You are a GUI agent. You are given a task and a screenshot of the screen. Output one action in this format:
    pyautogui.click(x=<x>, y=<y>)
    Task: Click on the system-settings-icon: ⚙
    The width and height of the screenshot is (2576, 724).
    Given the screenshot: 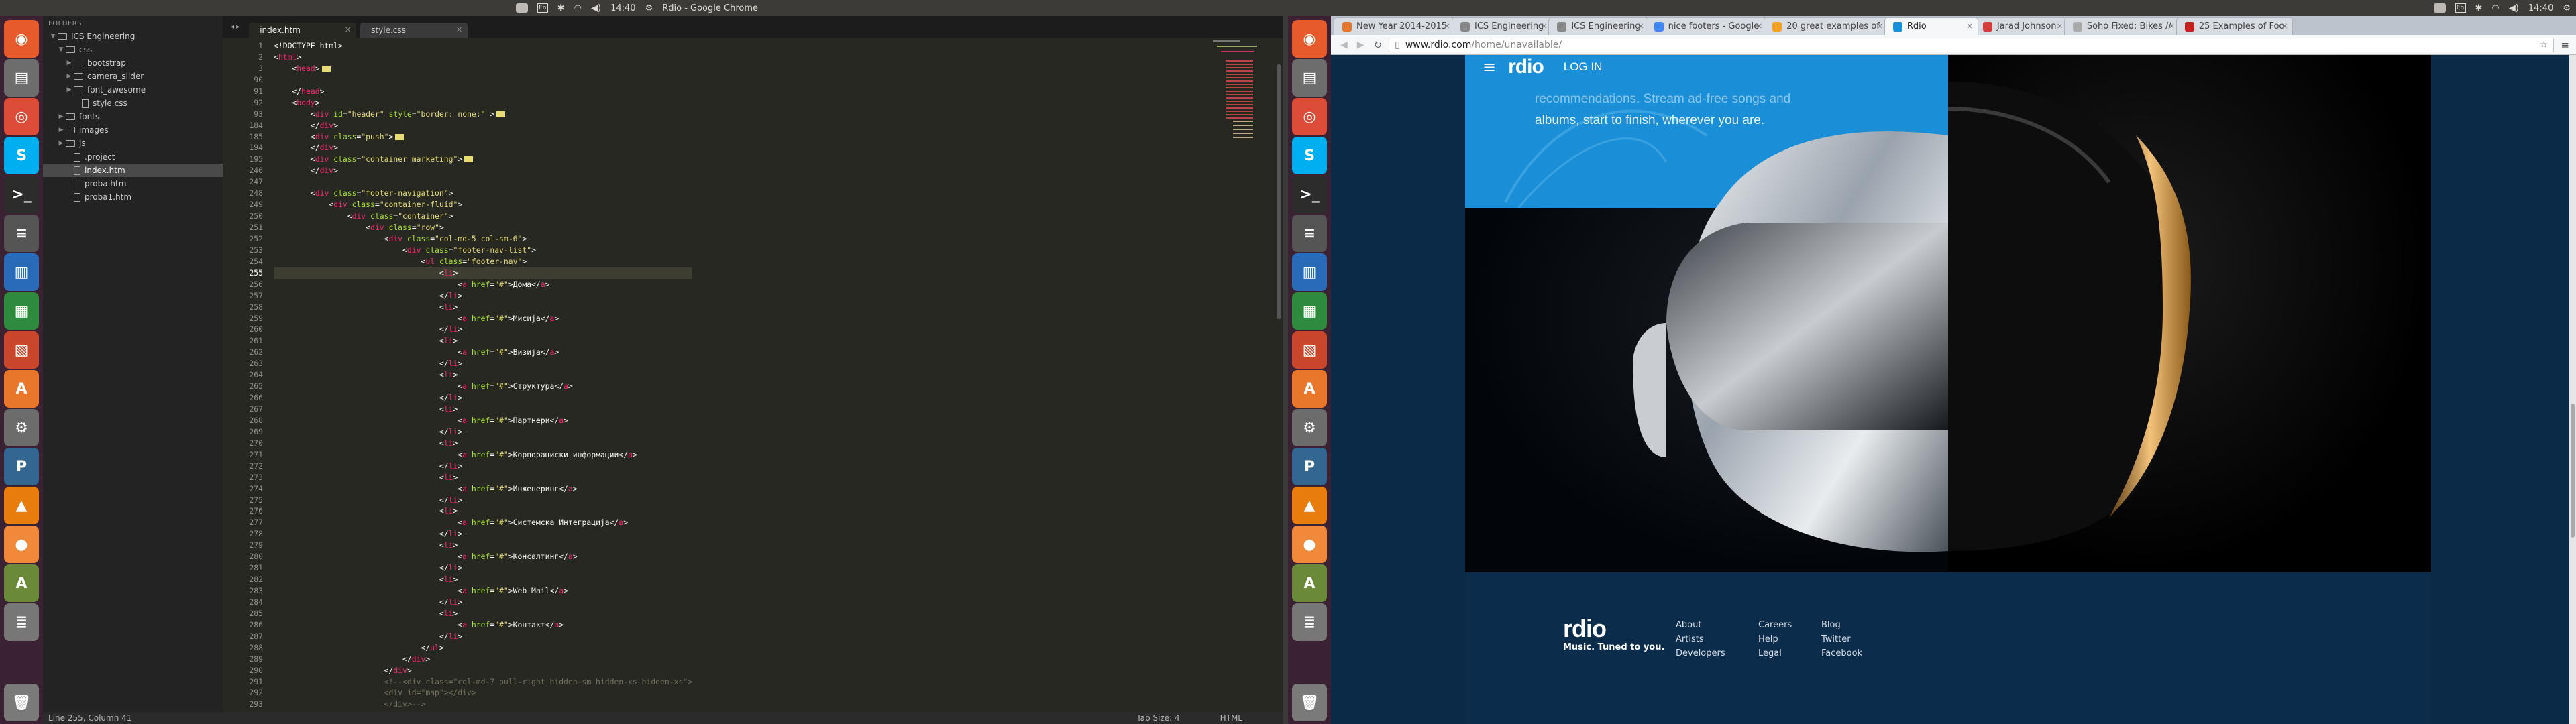 What is the action you would take?
    pyautogui.click(x=21, y=428)
    